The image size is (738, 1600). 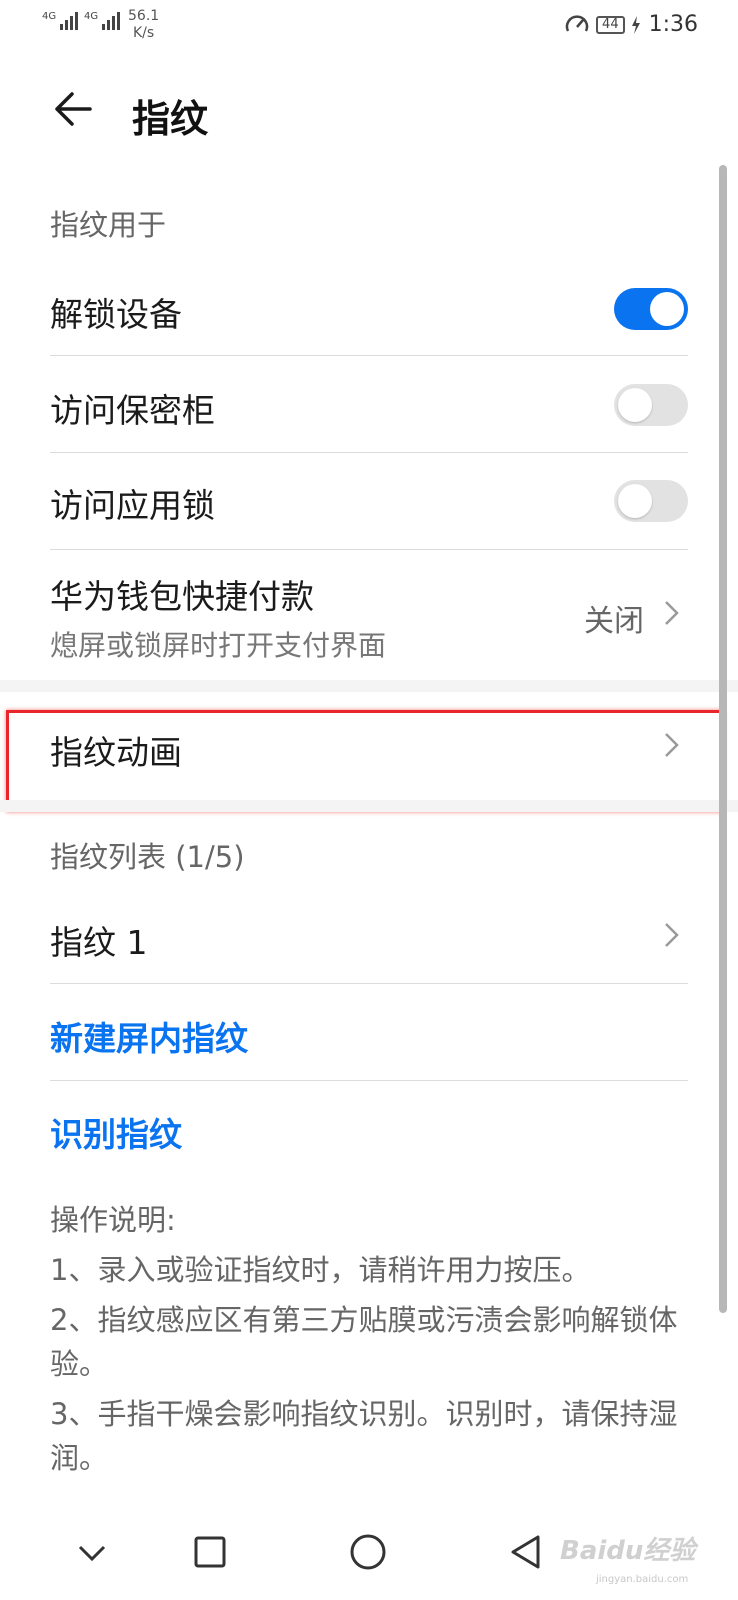 What do you see at coordinates (182, 596) in the screenshot?
I see `wallet-payment-label: 华为钱包快捷付款` at bounding box center [182, 596].